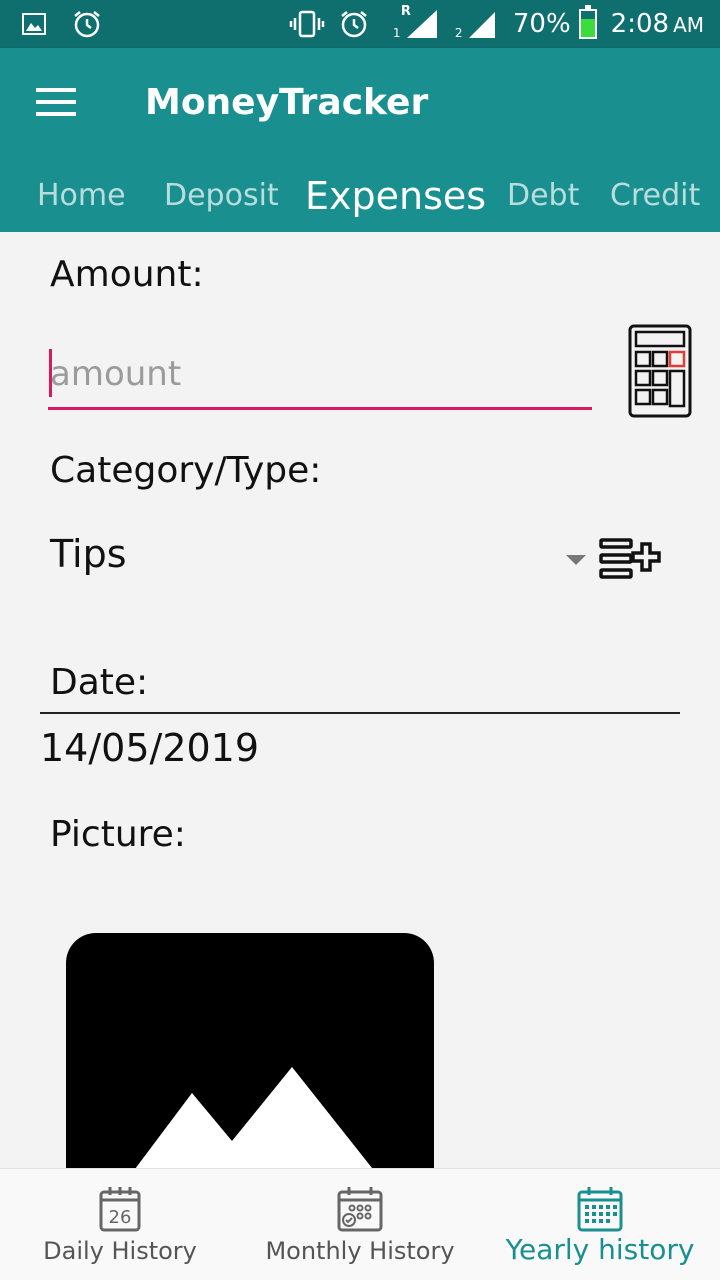  I want to click on sim2-number: 2, so click(458, 33).